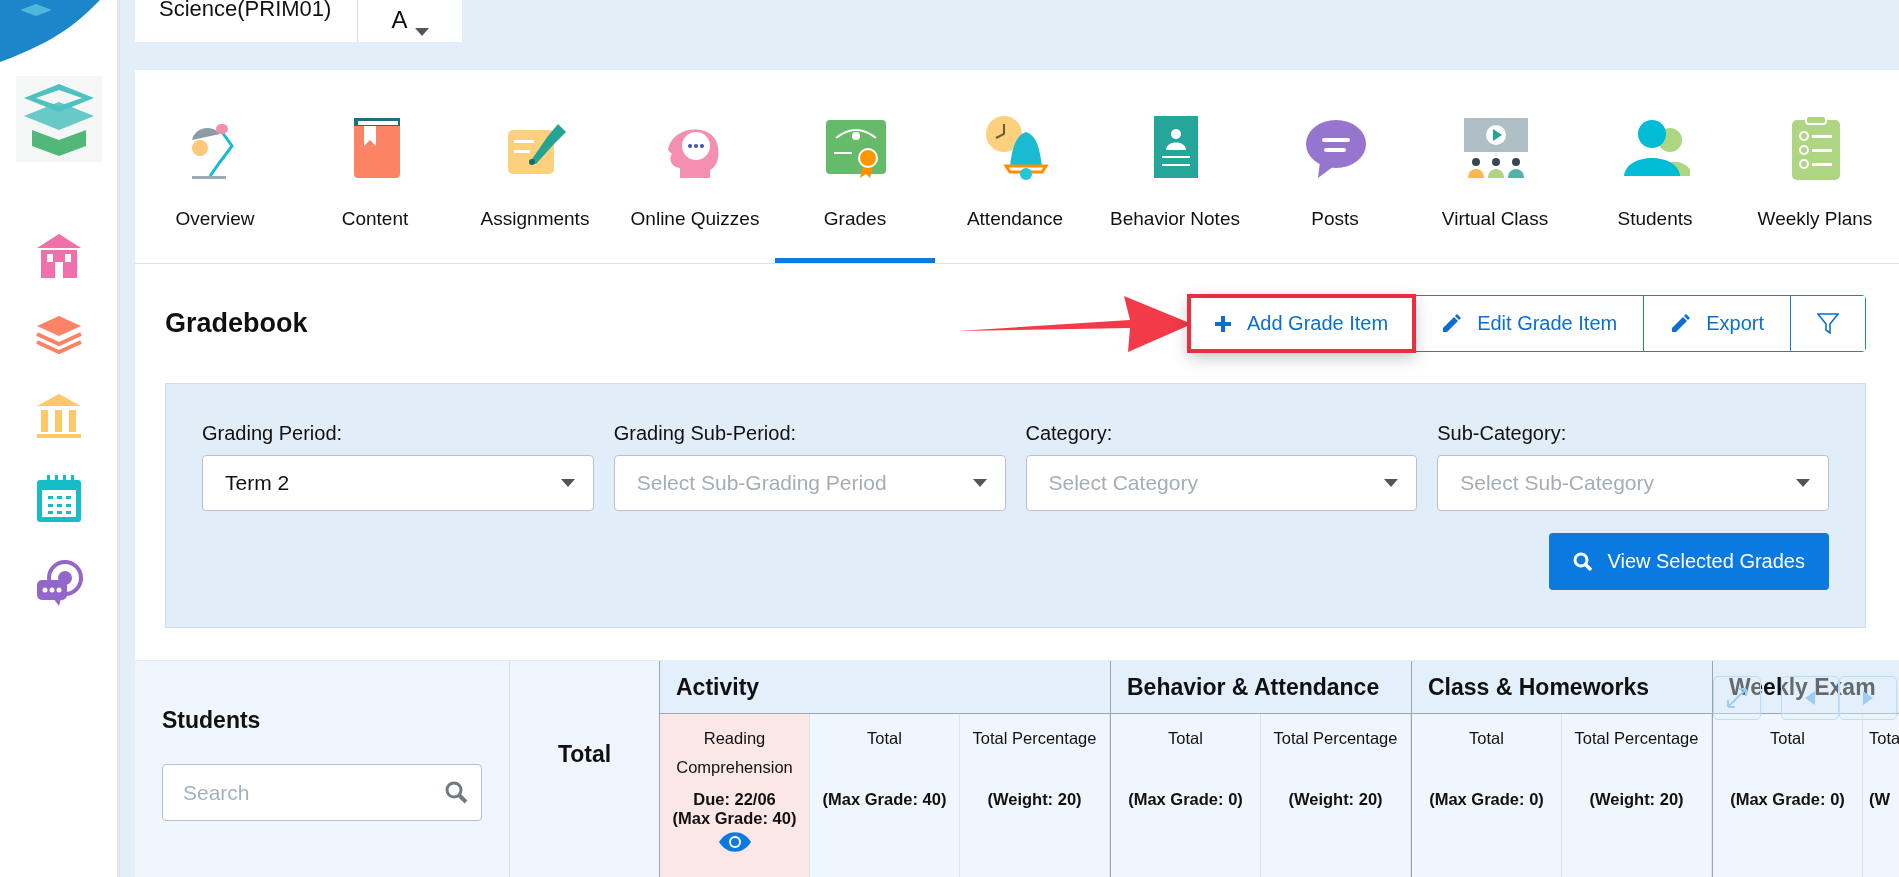 Image resolution: width=1899 pixels, height=877 pixels. Describe the element at coordinates (410, 21) in the screenshot. I see `section-dropdown: A` at that location.